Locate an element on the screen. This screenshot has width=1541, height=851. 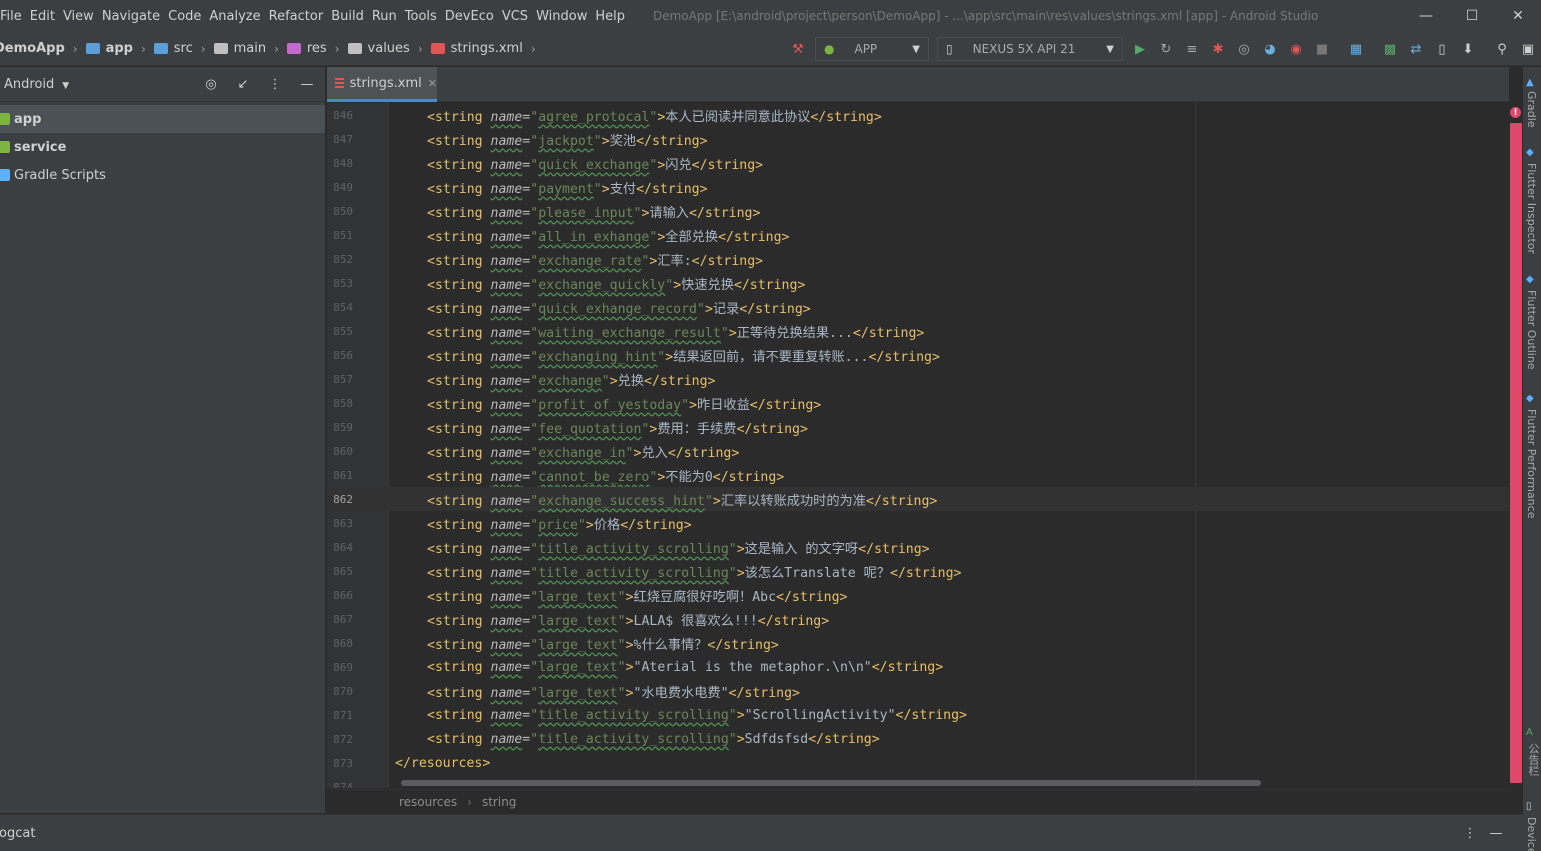
close-tab-icon: ✕ is located at coordinates (432, 83).